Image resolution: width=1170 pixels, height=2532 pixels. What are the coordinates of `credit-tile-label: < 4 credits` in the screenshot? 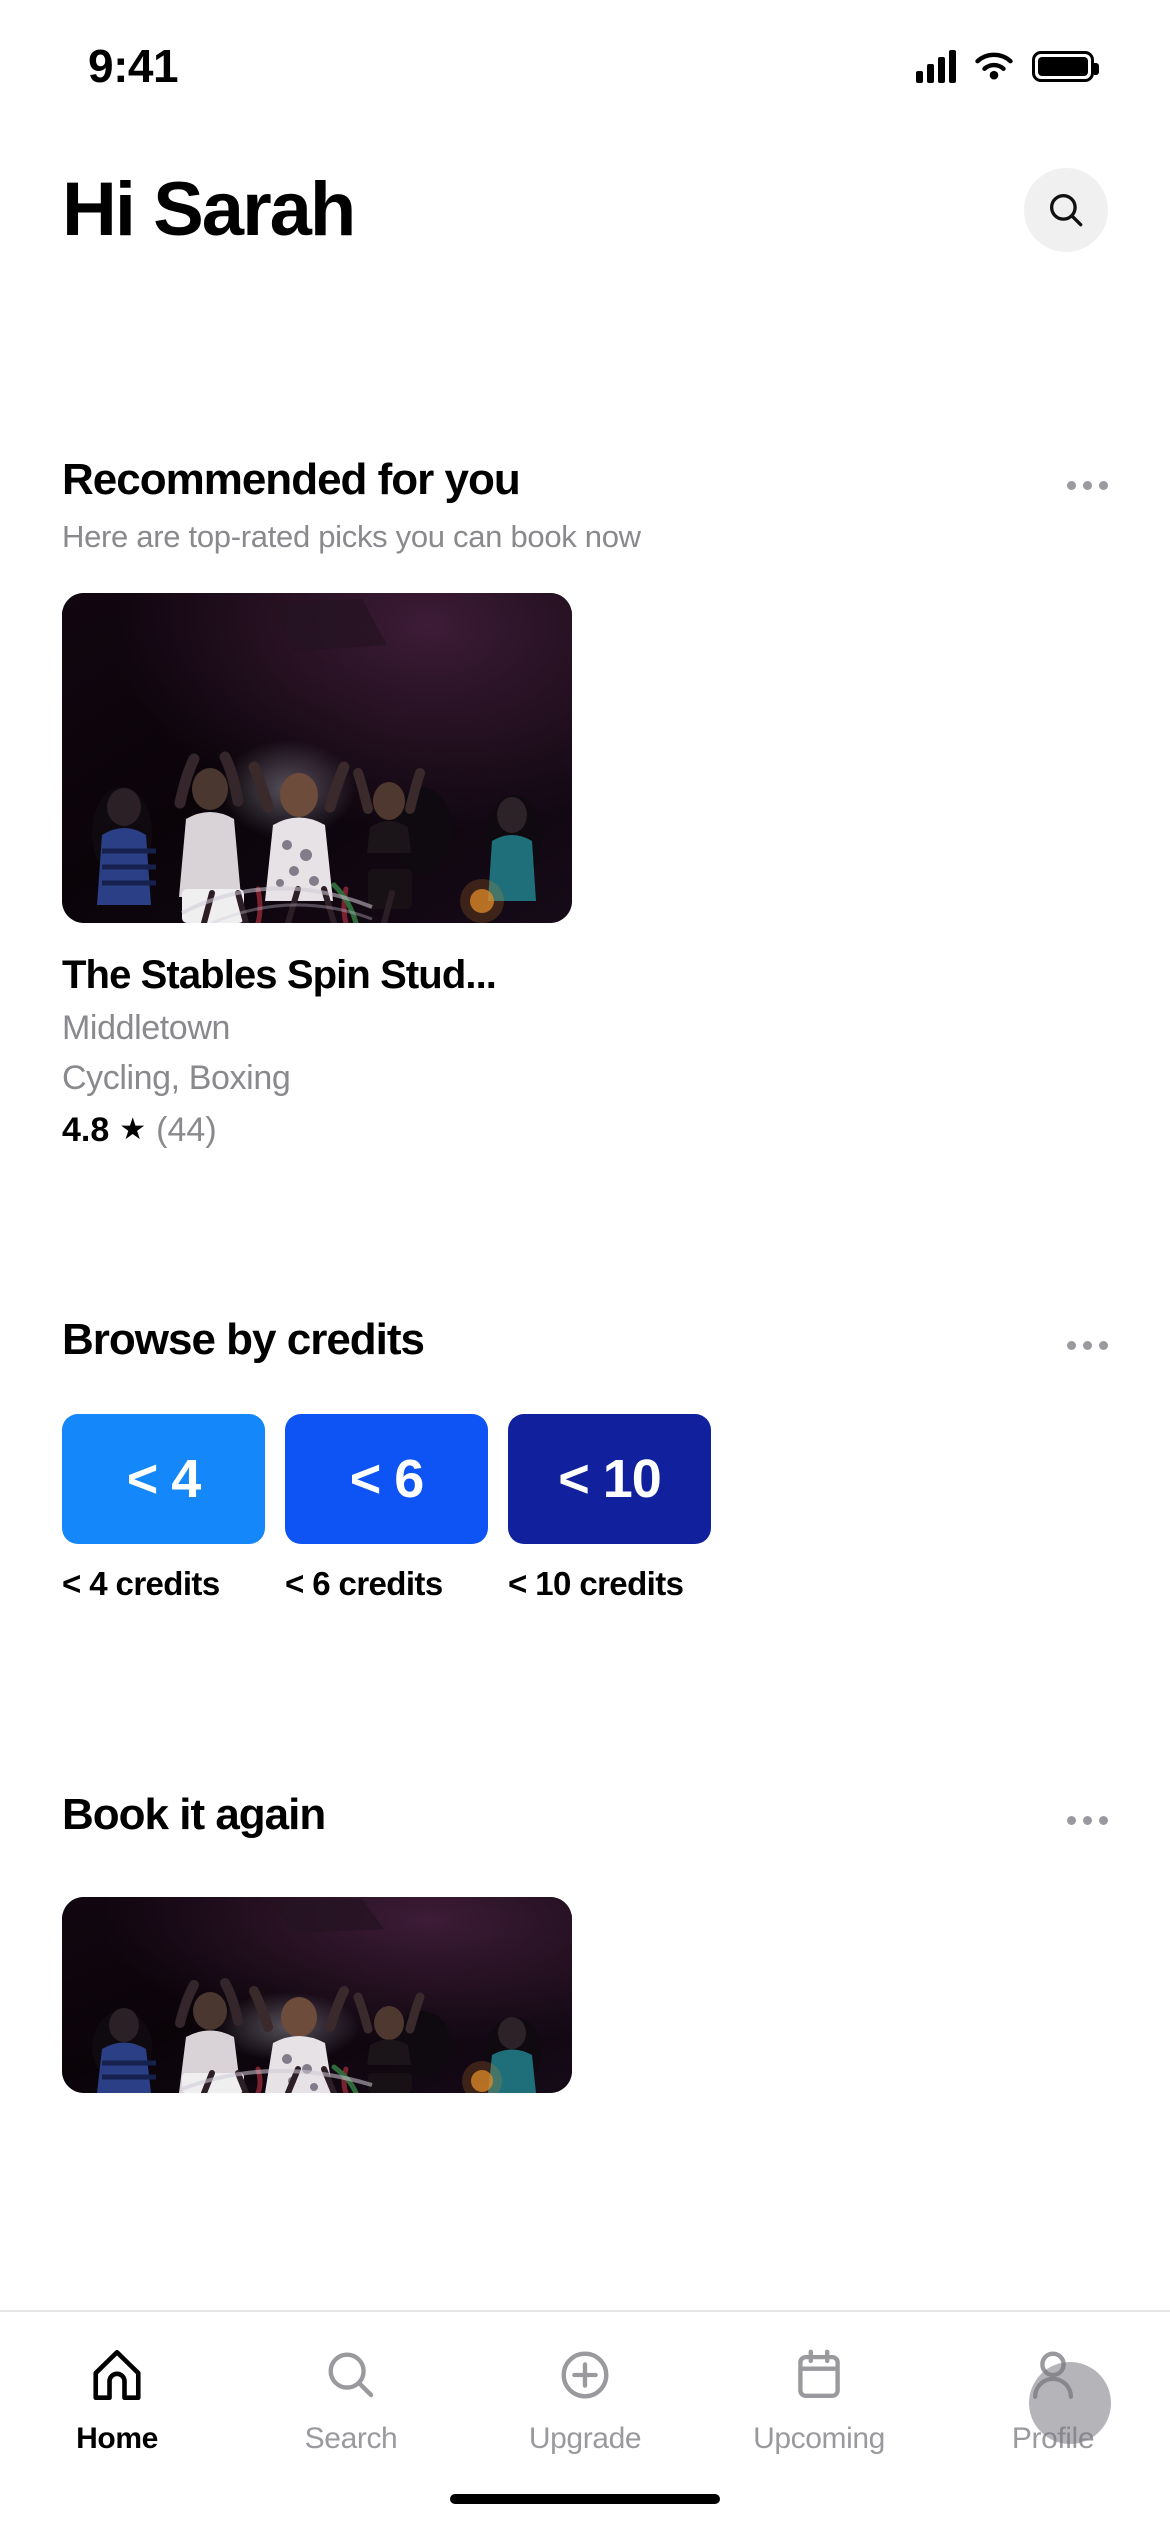 It's located at (141, 1583).